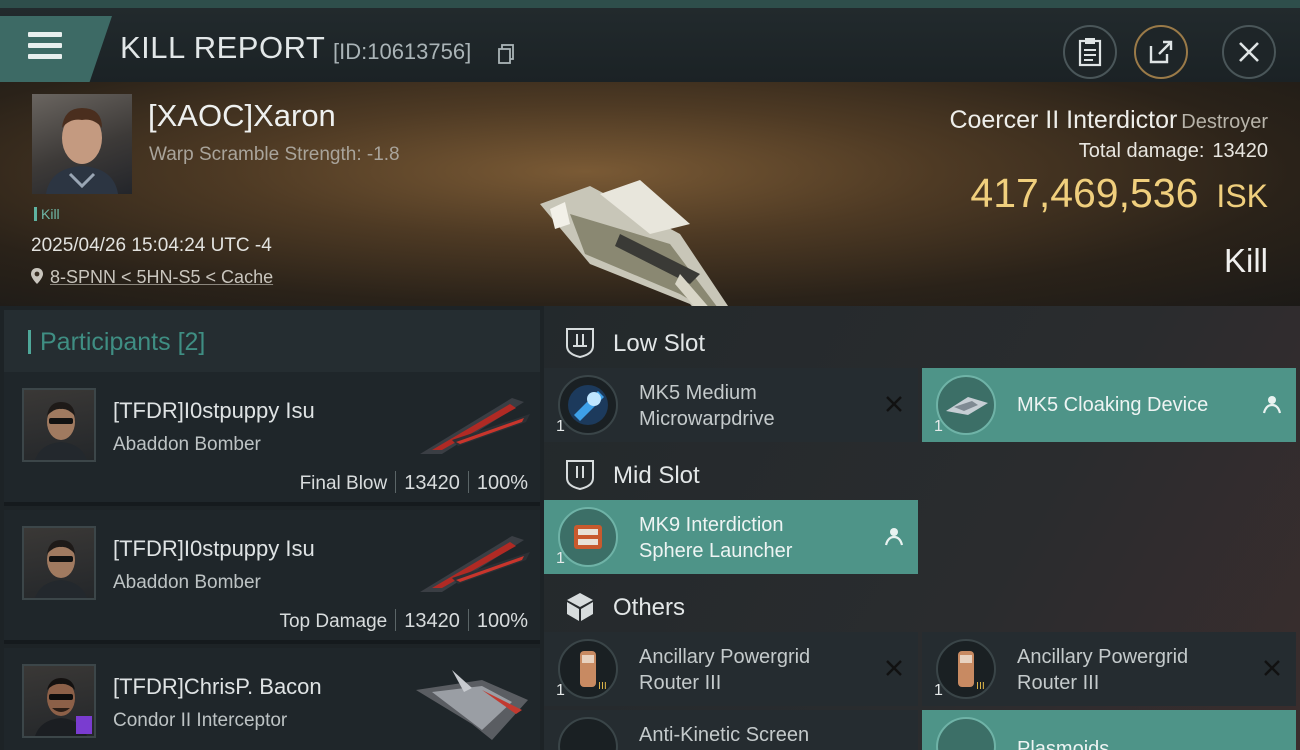 This screenshot has height=750, width=1300. What do you see at coordinates (724, 735) in the screenshot?
I see `module-name: Anti-Kinetic Screen` at bounding box center [724, 735].